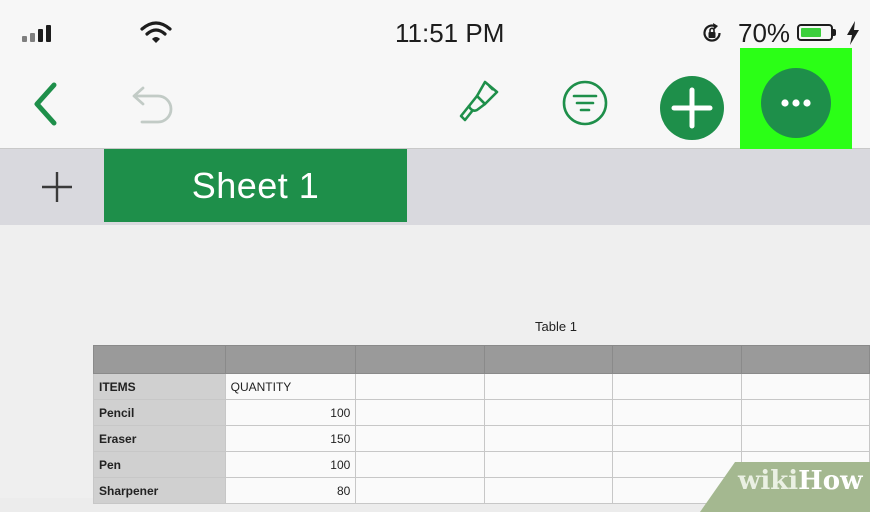  I want to click on wifi-icon, so click(156, 34).